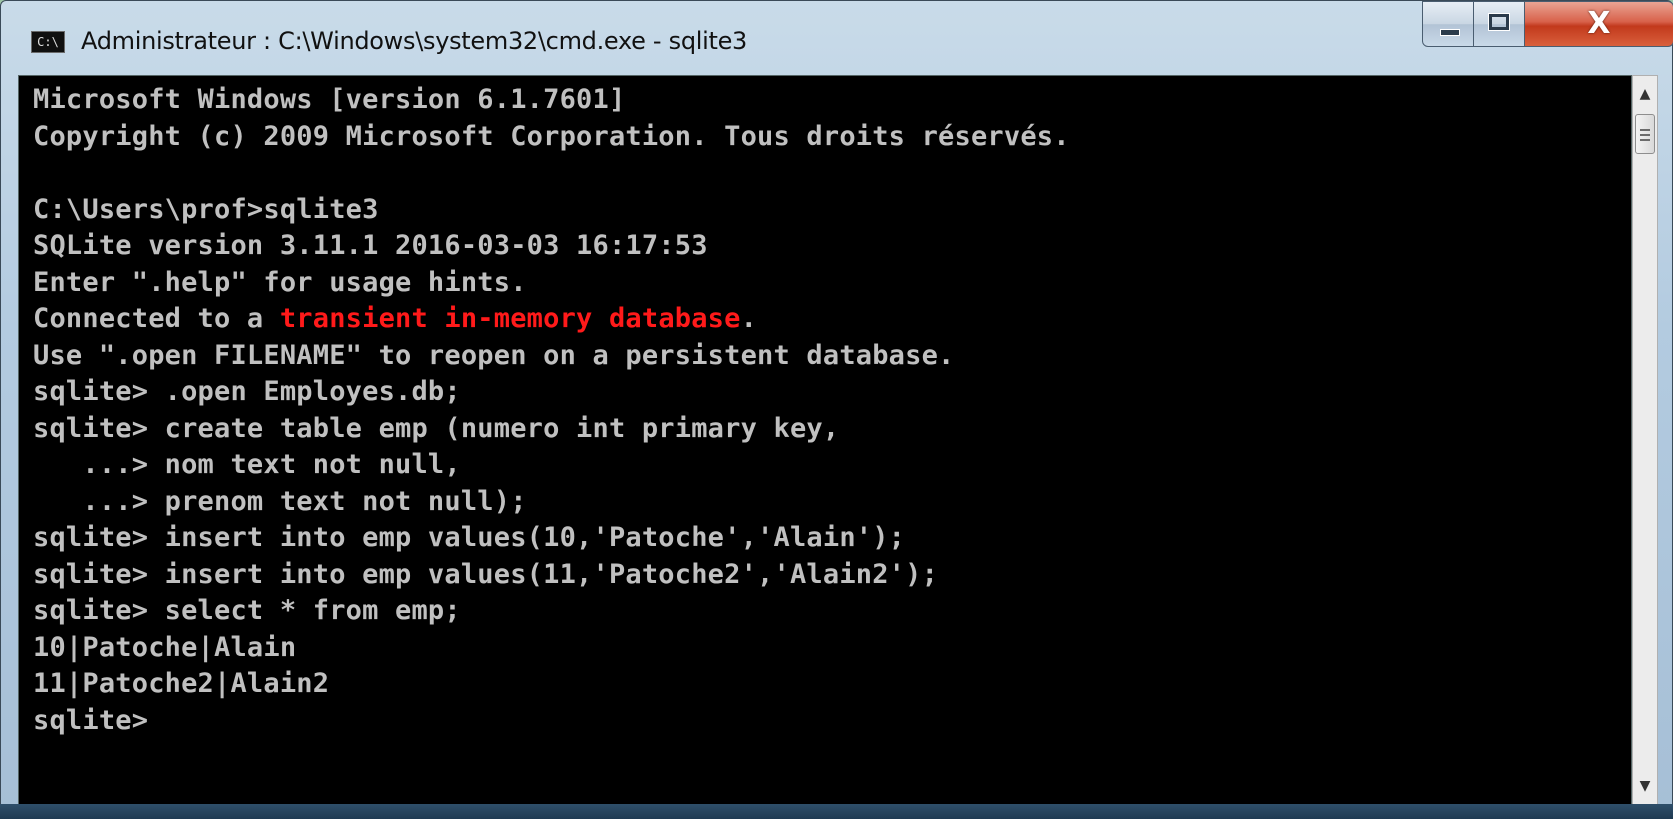  Describe the element at coordinates (247, 464) in the screenshot. I see `console-line: ...> nom text not null,` at that location.